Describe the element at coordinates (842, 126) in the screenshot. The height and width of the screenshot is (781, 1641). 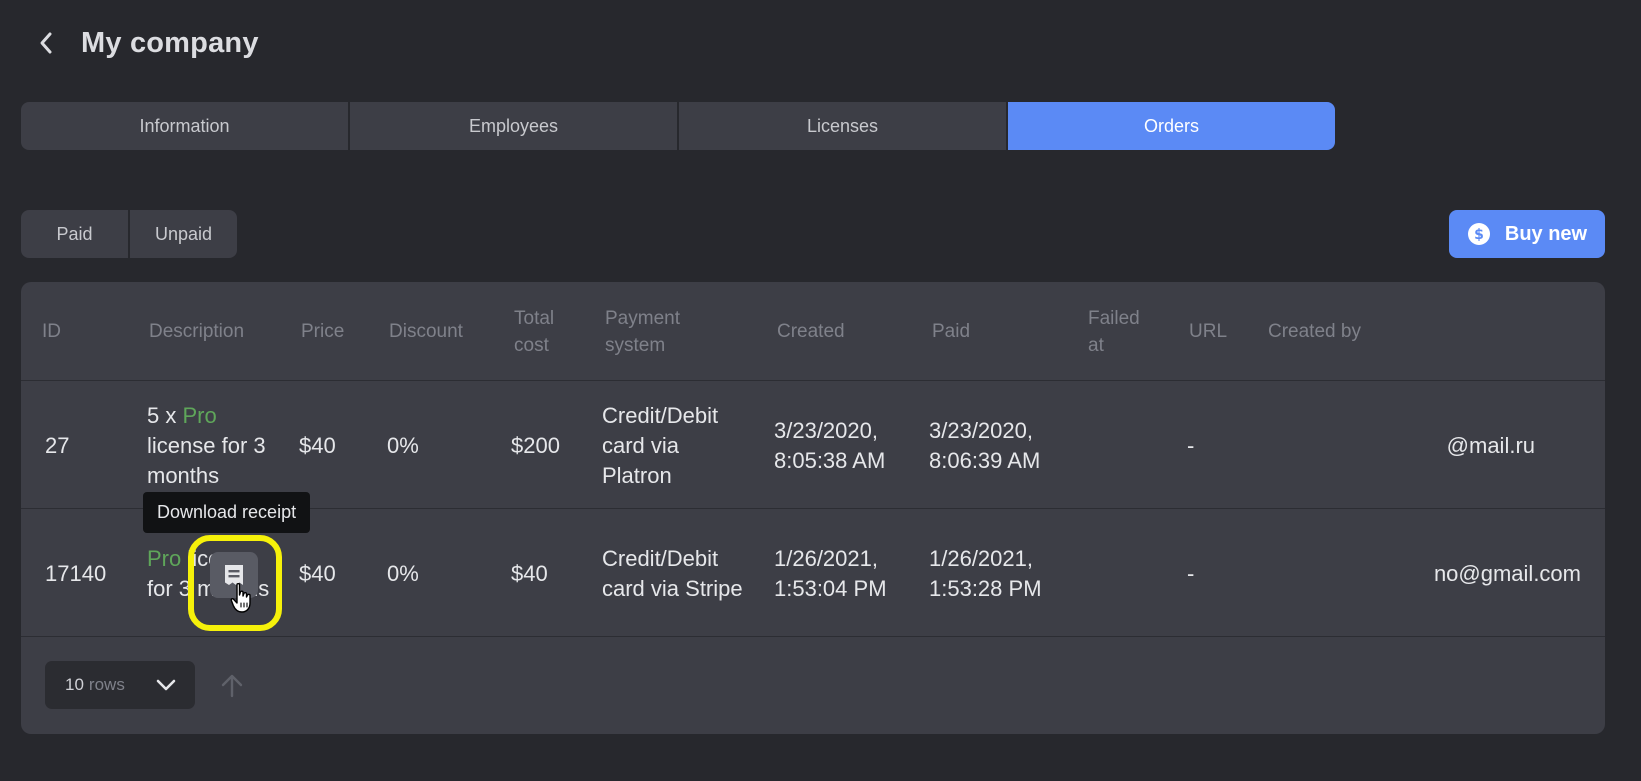
I see `tab-licenses: Licenses` at that location.